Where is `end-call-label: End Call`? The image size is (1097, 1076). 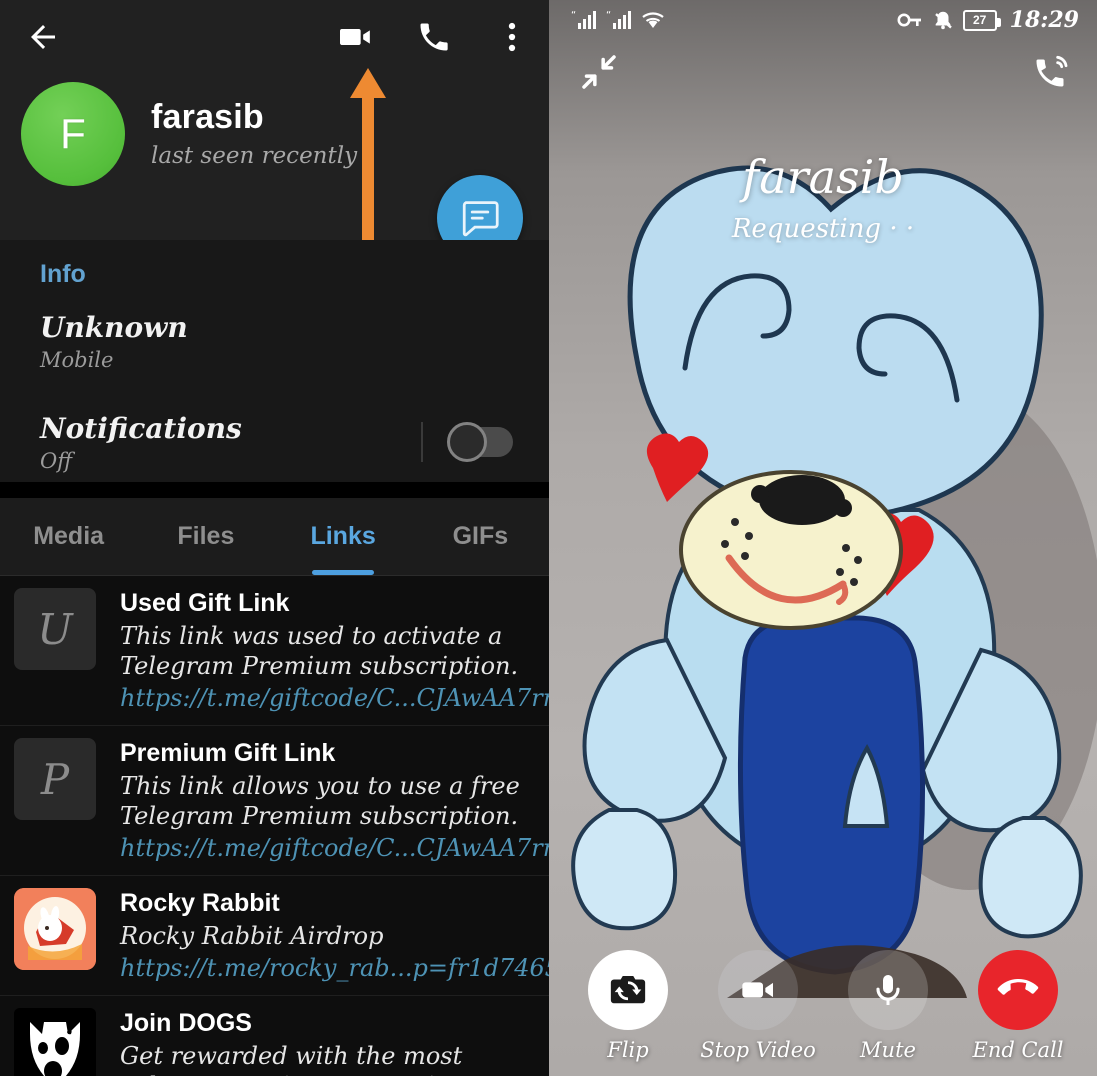 end-call-label: End Call is located at coordinates (1018, 1050).